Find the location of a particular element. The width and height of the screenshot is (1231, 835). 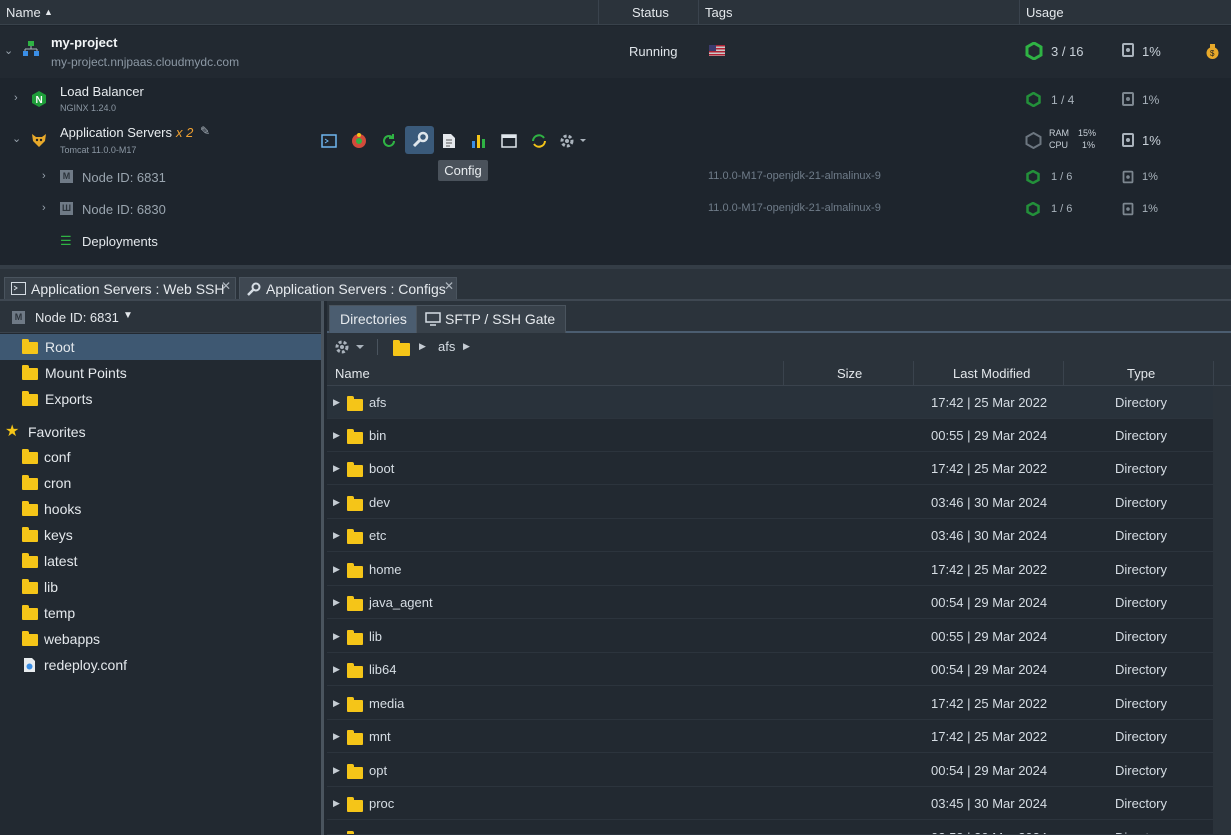

node-name: Application Servers is located at coordinates (116, 132).